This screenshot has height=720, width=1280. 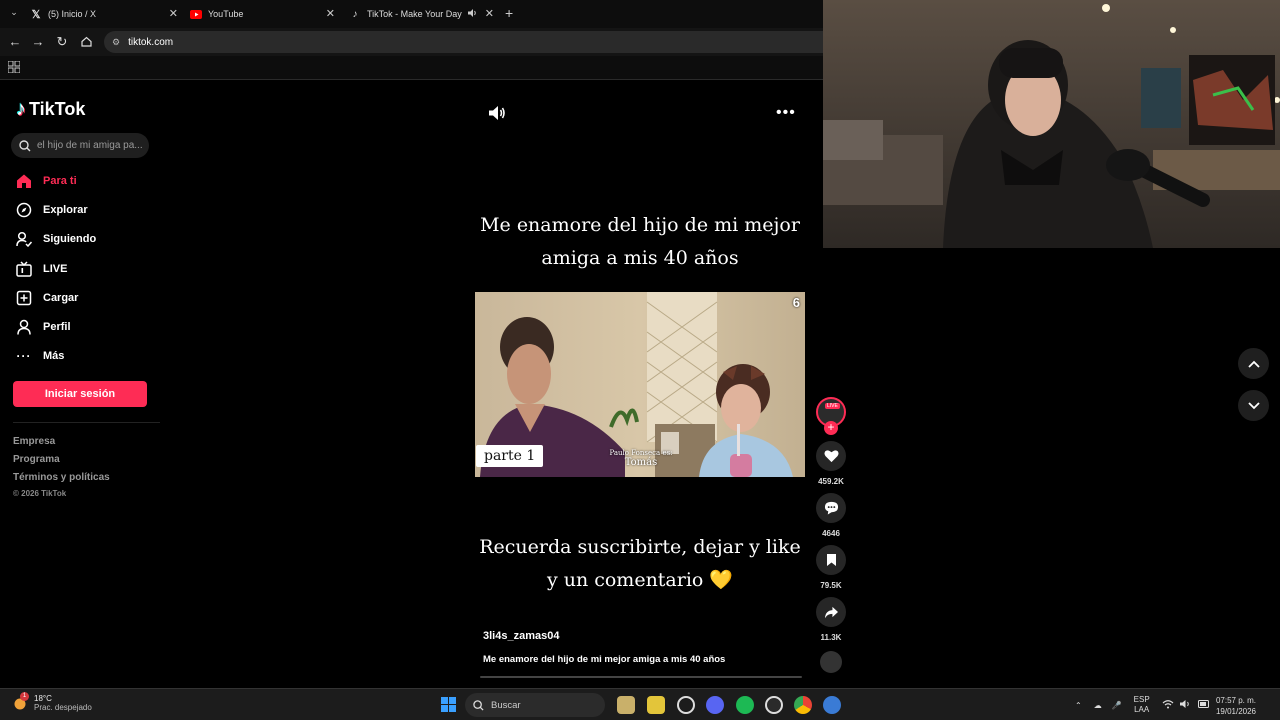 What do you see at coordinates (715, 705) in the screenshot?
I see `discord-icon` at bounding box center [715, 705].